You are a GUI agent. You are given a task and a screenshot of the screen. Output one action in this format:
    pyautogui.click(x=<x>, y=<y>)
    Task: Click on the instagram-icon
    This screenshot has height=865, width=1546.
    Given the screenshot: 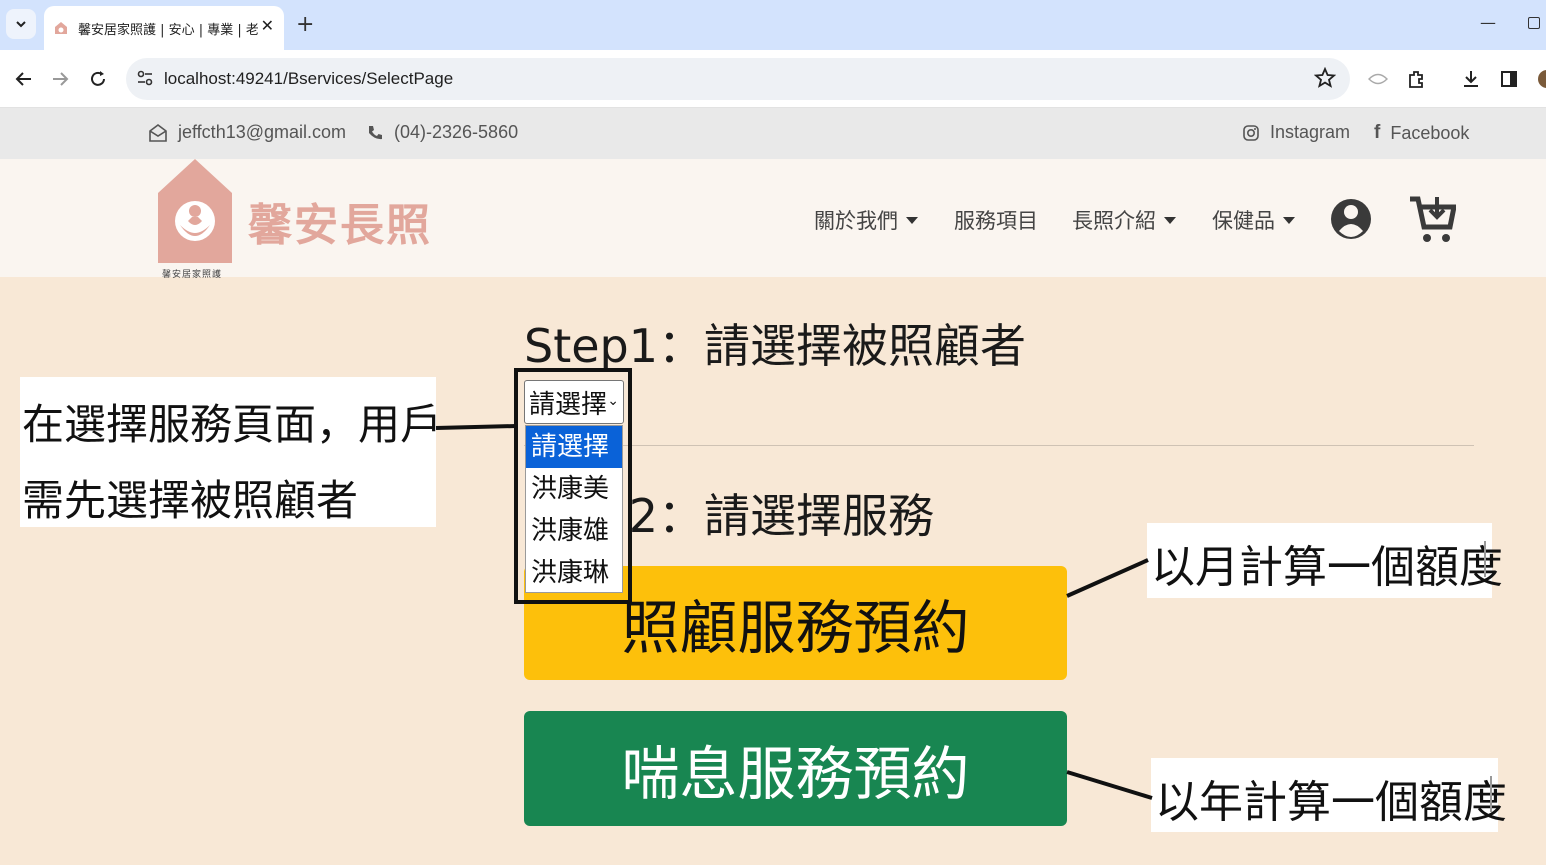 What is the action you would take?
    pyautogui.click(x=1251, y=132)
    